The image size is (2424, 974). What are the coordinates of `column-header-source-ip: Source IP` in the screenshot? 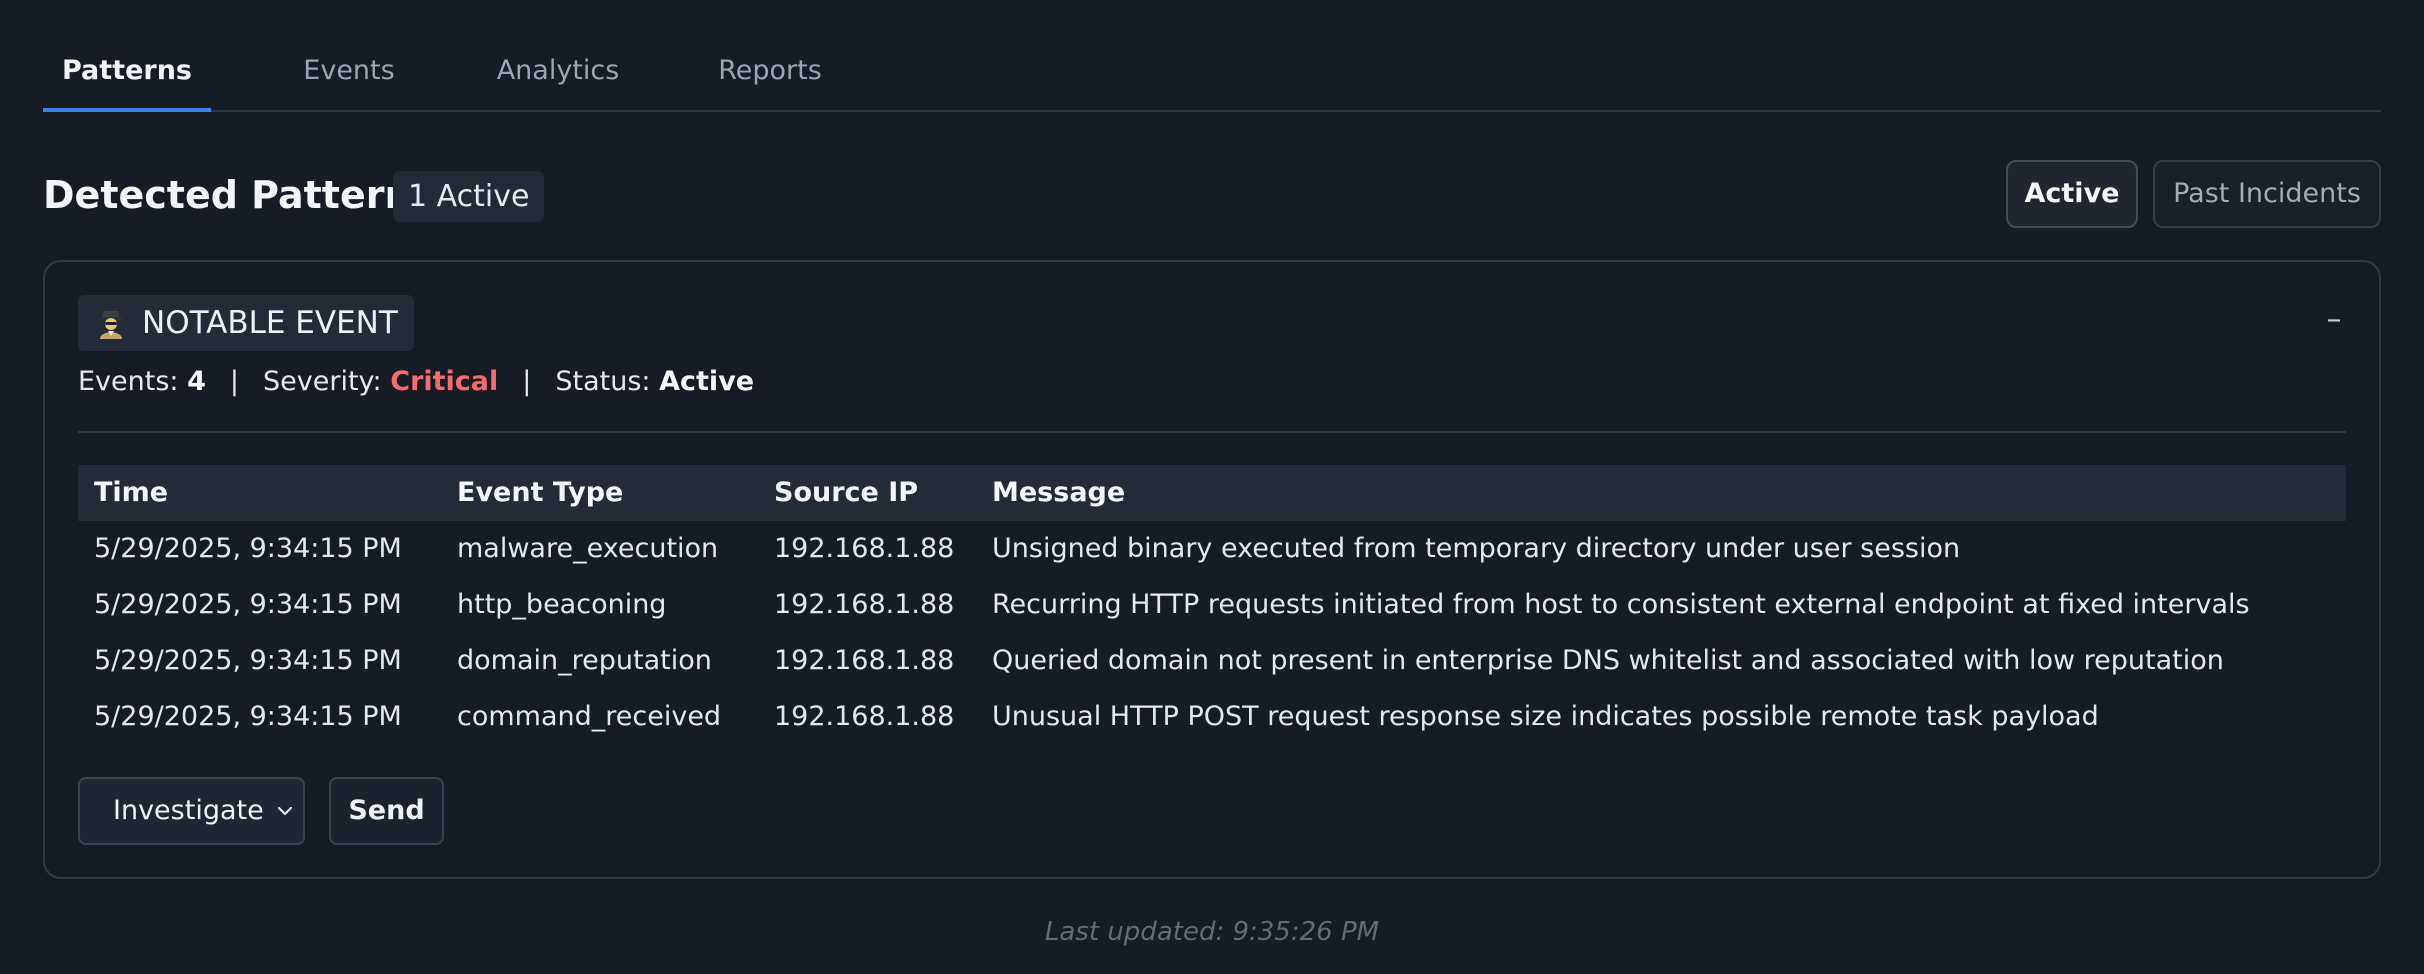 It's located at (846, 492).